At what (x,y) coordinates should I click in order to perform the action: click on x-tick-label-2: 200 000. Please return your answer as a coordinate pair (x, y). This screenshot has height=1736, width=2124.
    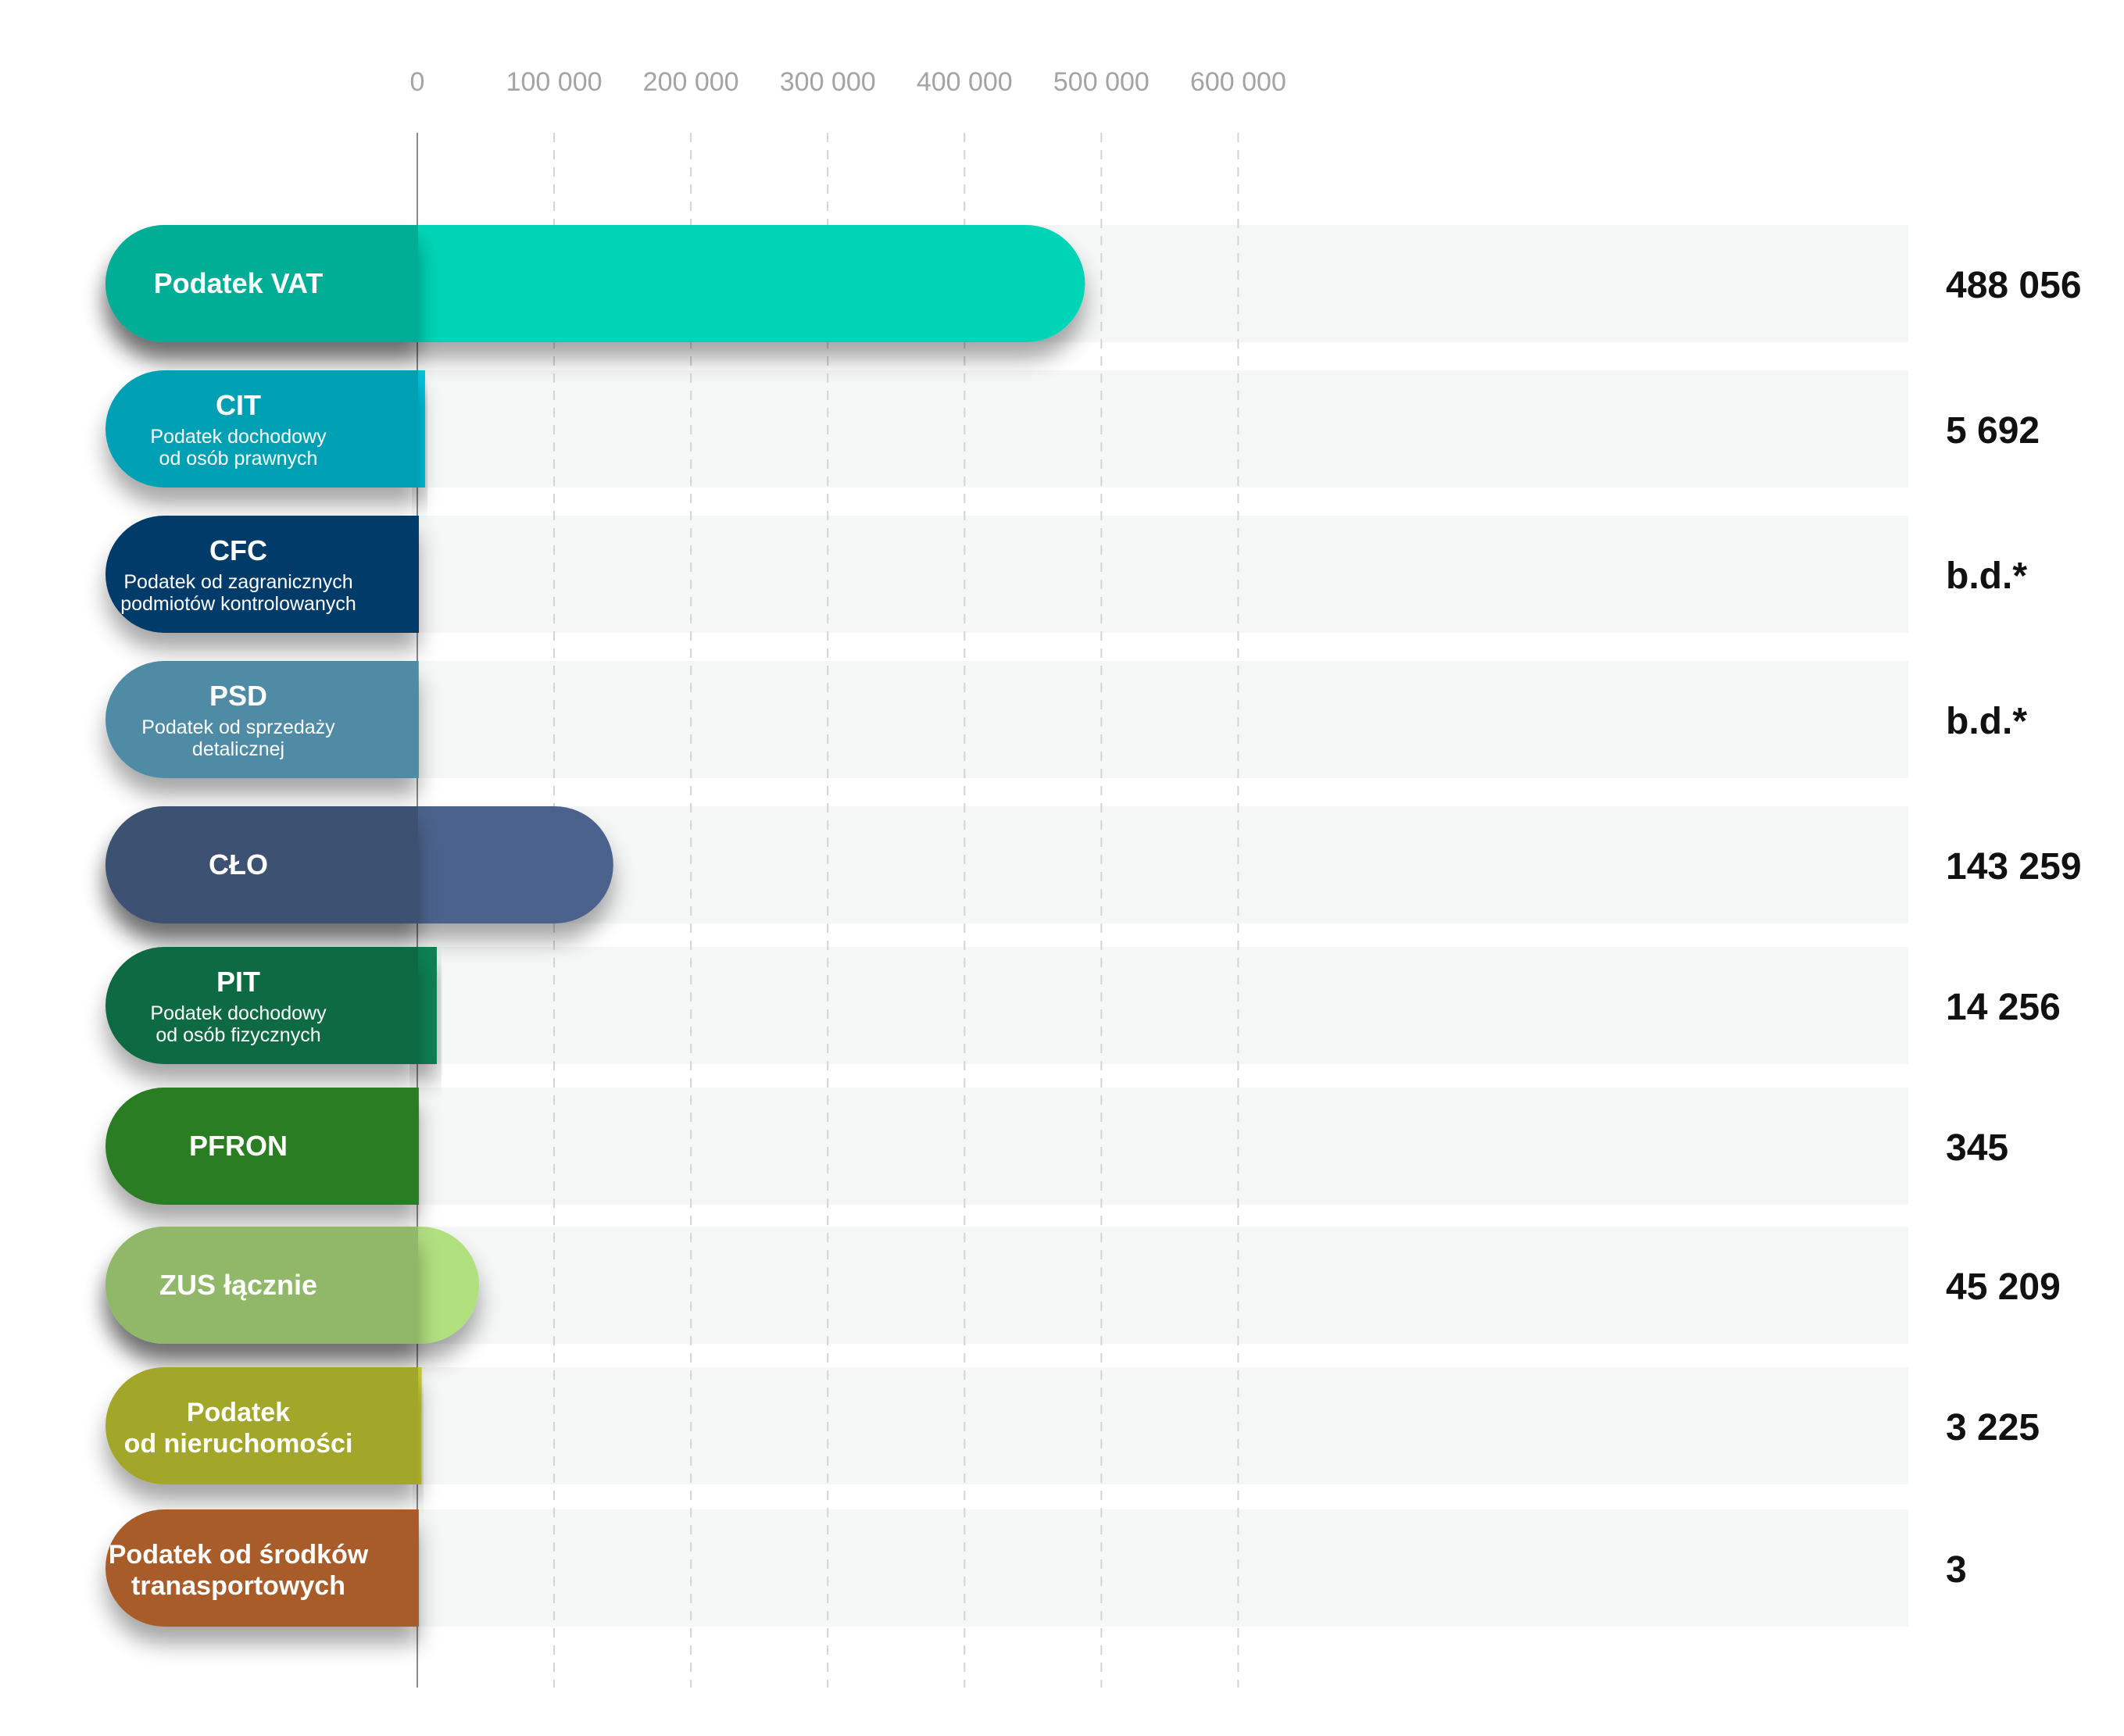
    Looking at the image, I should click on (691, 82).